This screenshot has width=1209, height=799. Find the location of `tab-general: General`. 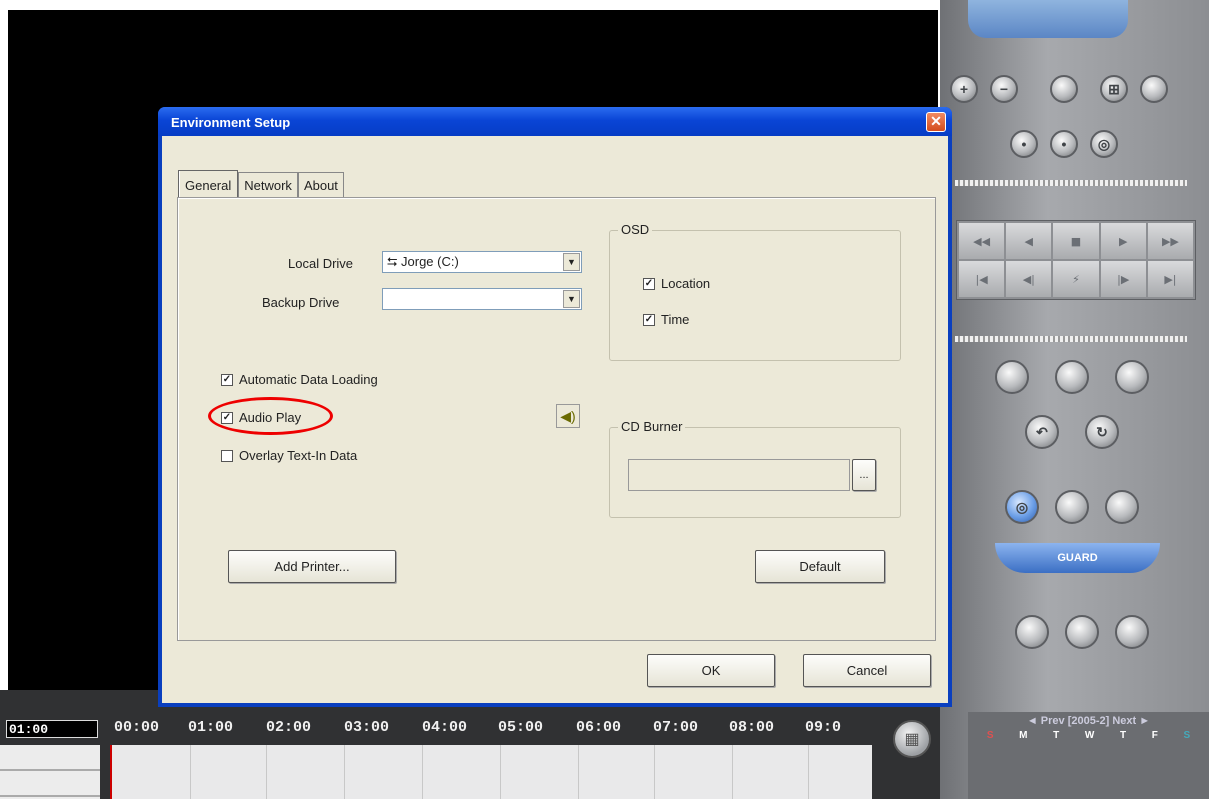

tab-general: General is located at coordinates (208, 184).